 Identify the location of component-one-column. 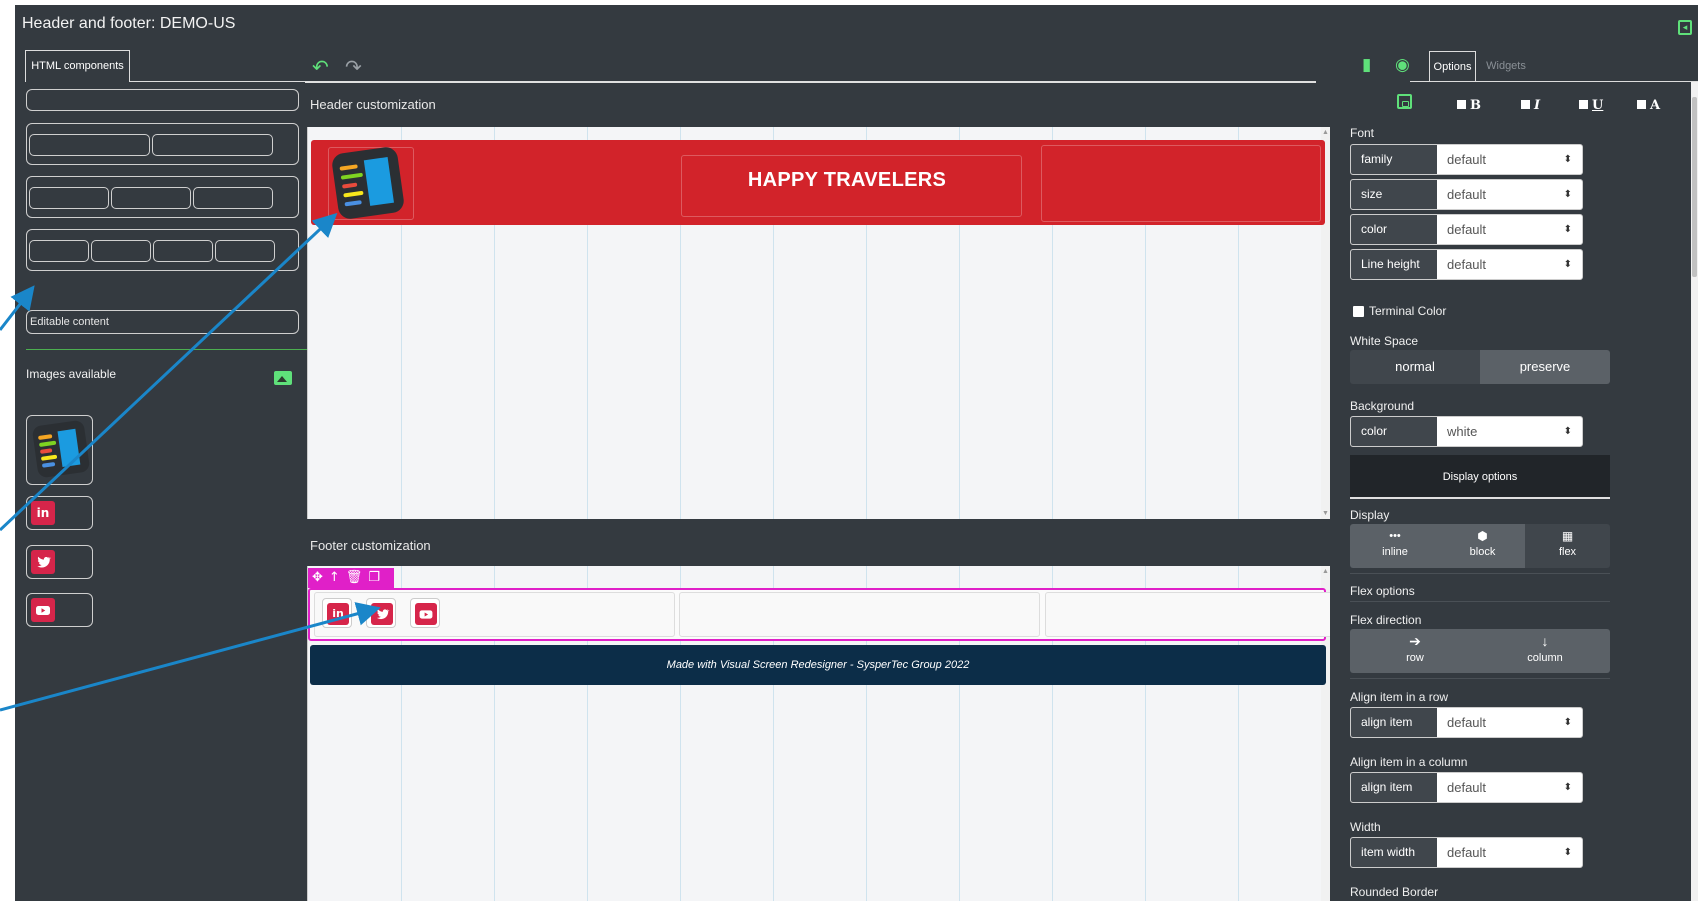
(162, 100).